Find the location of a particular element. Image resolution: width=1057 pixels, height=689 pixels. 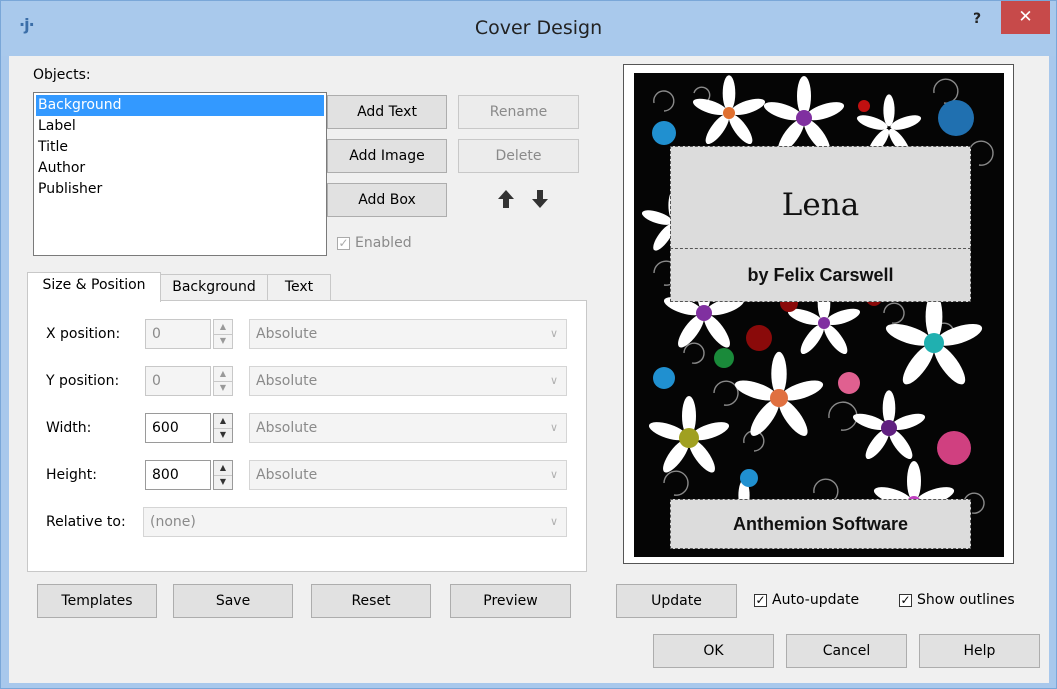

height-mode-select: Absolute ∨ is located at coordinates (408, 475).